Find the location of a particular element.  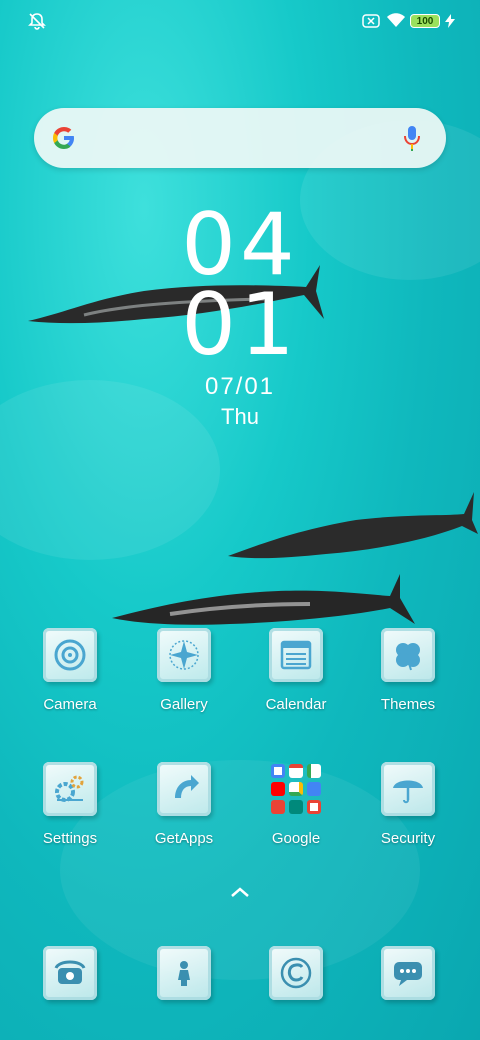

themes-icon is located at coordinates (408, 655).